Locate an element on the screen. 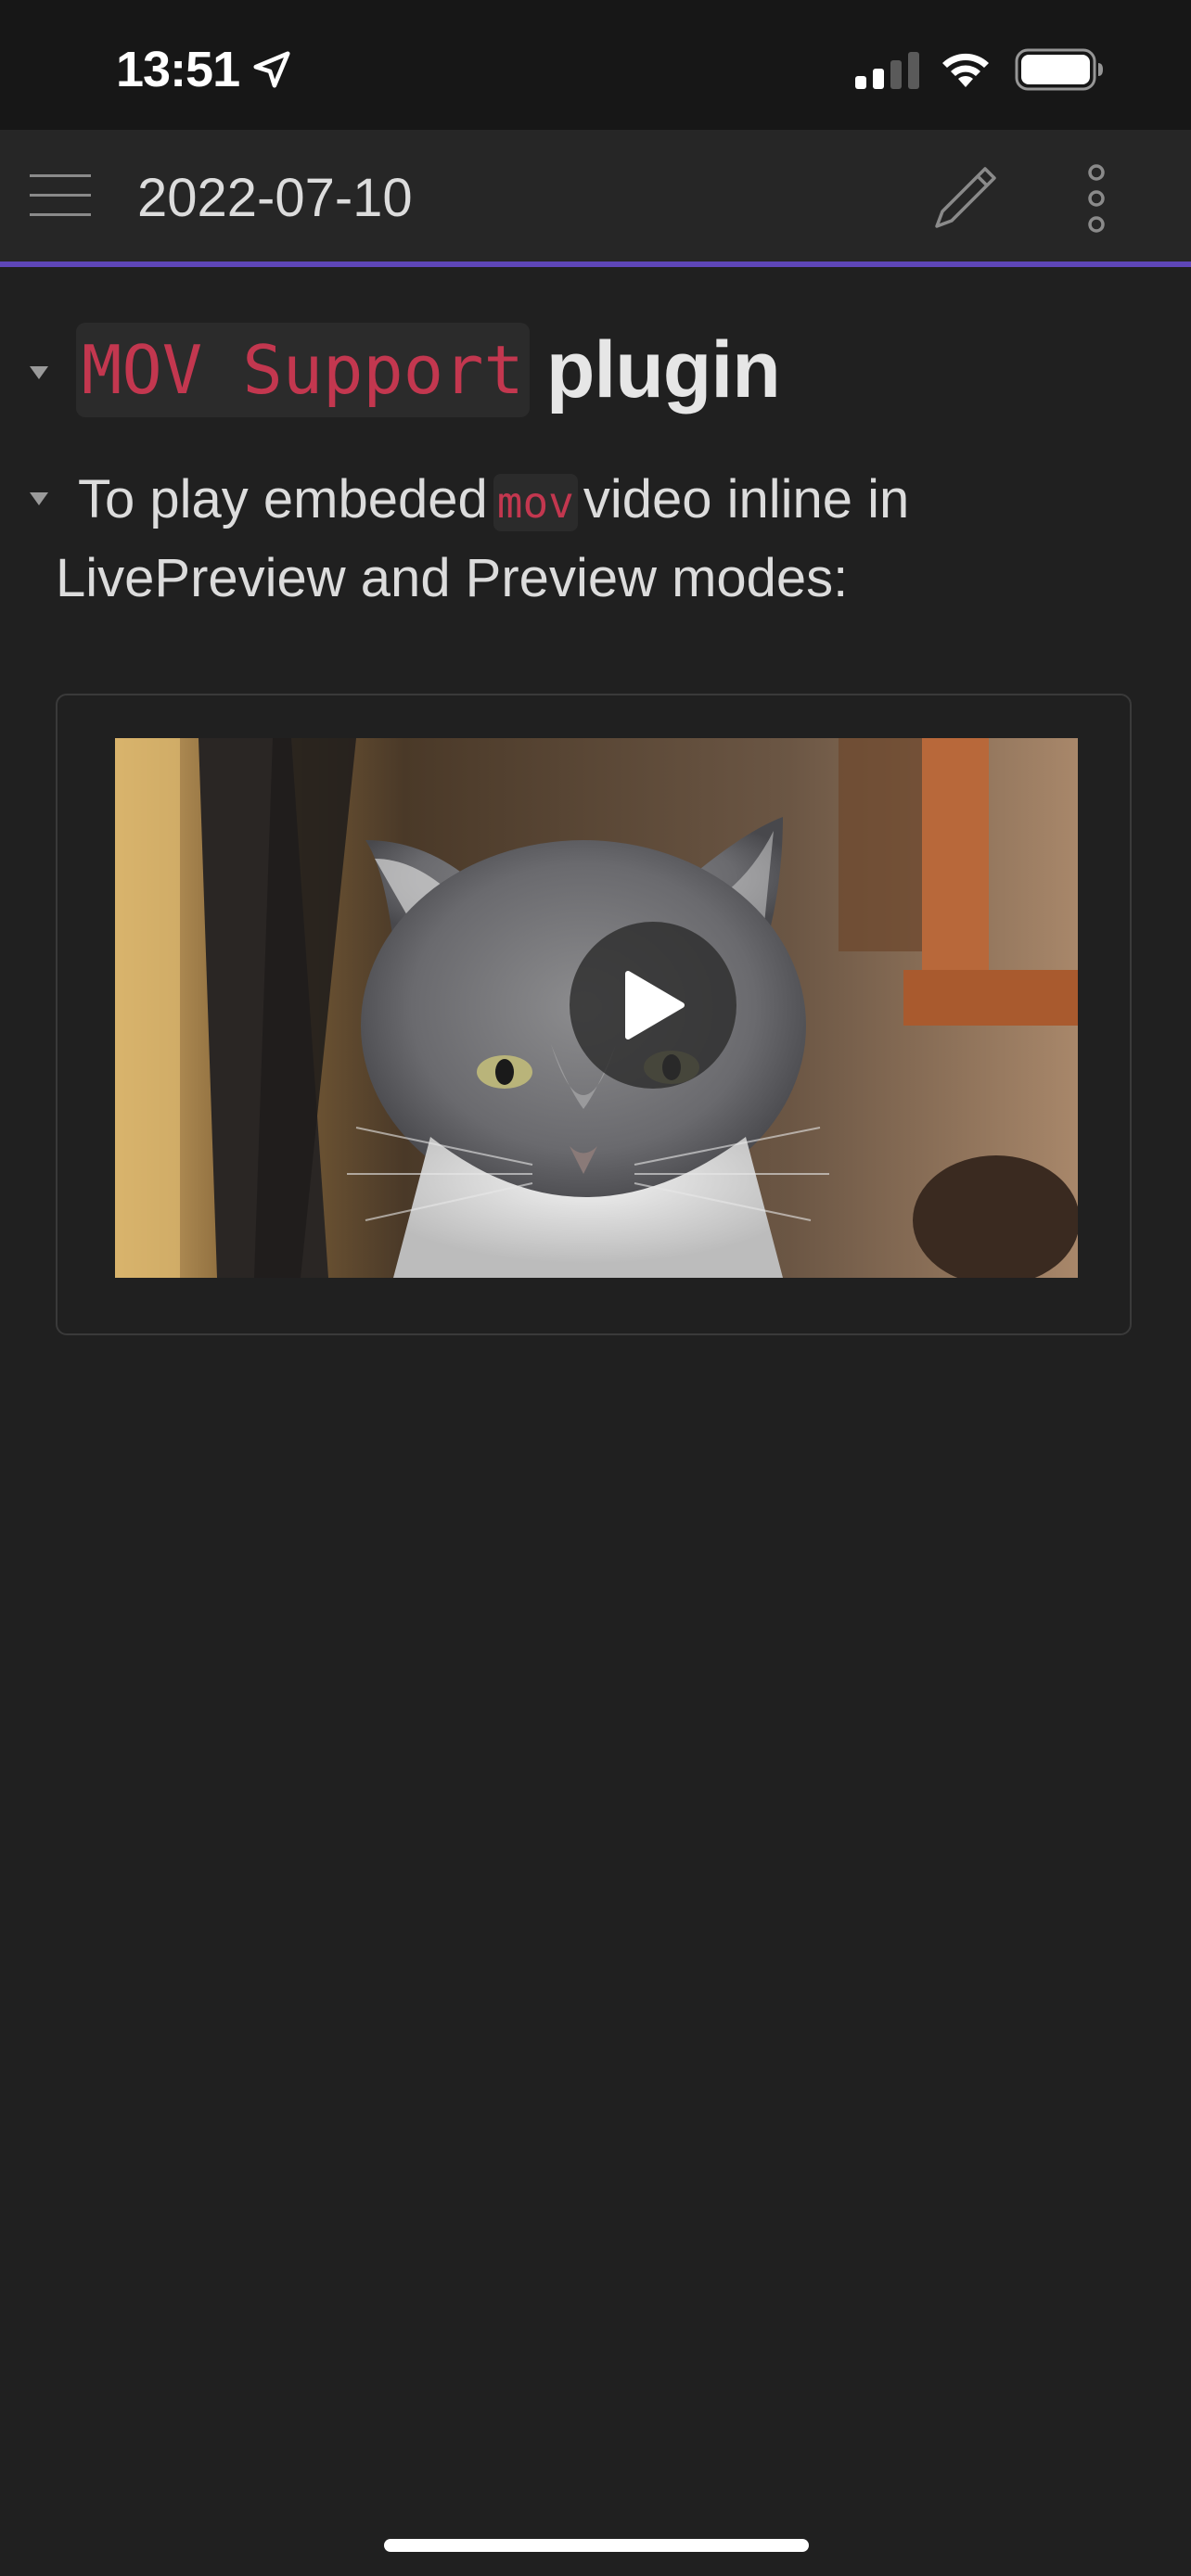 The image size is (1191, 2576). play-icon is located at coordinates (655, 1005).